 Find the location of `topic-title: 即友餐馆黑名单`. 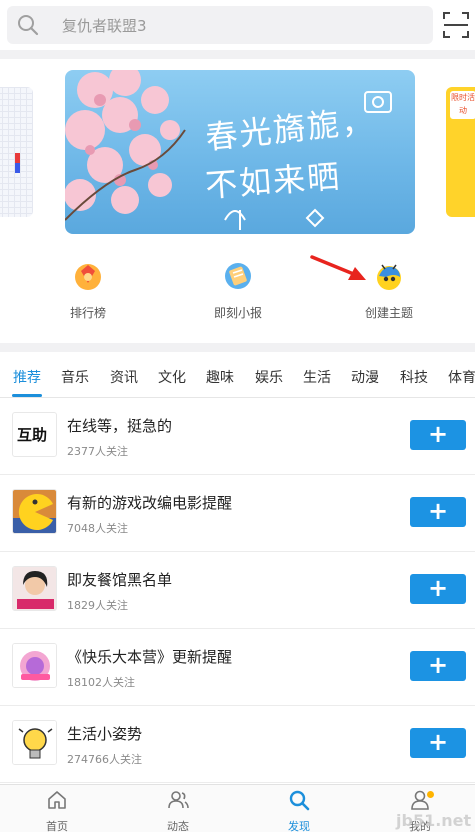

topic-title: 即友餐馆黑名单 is located at coordinates (120, 580).